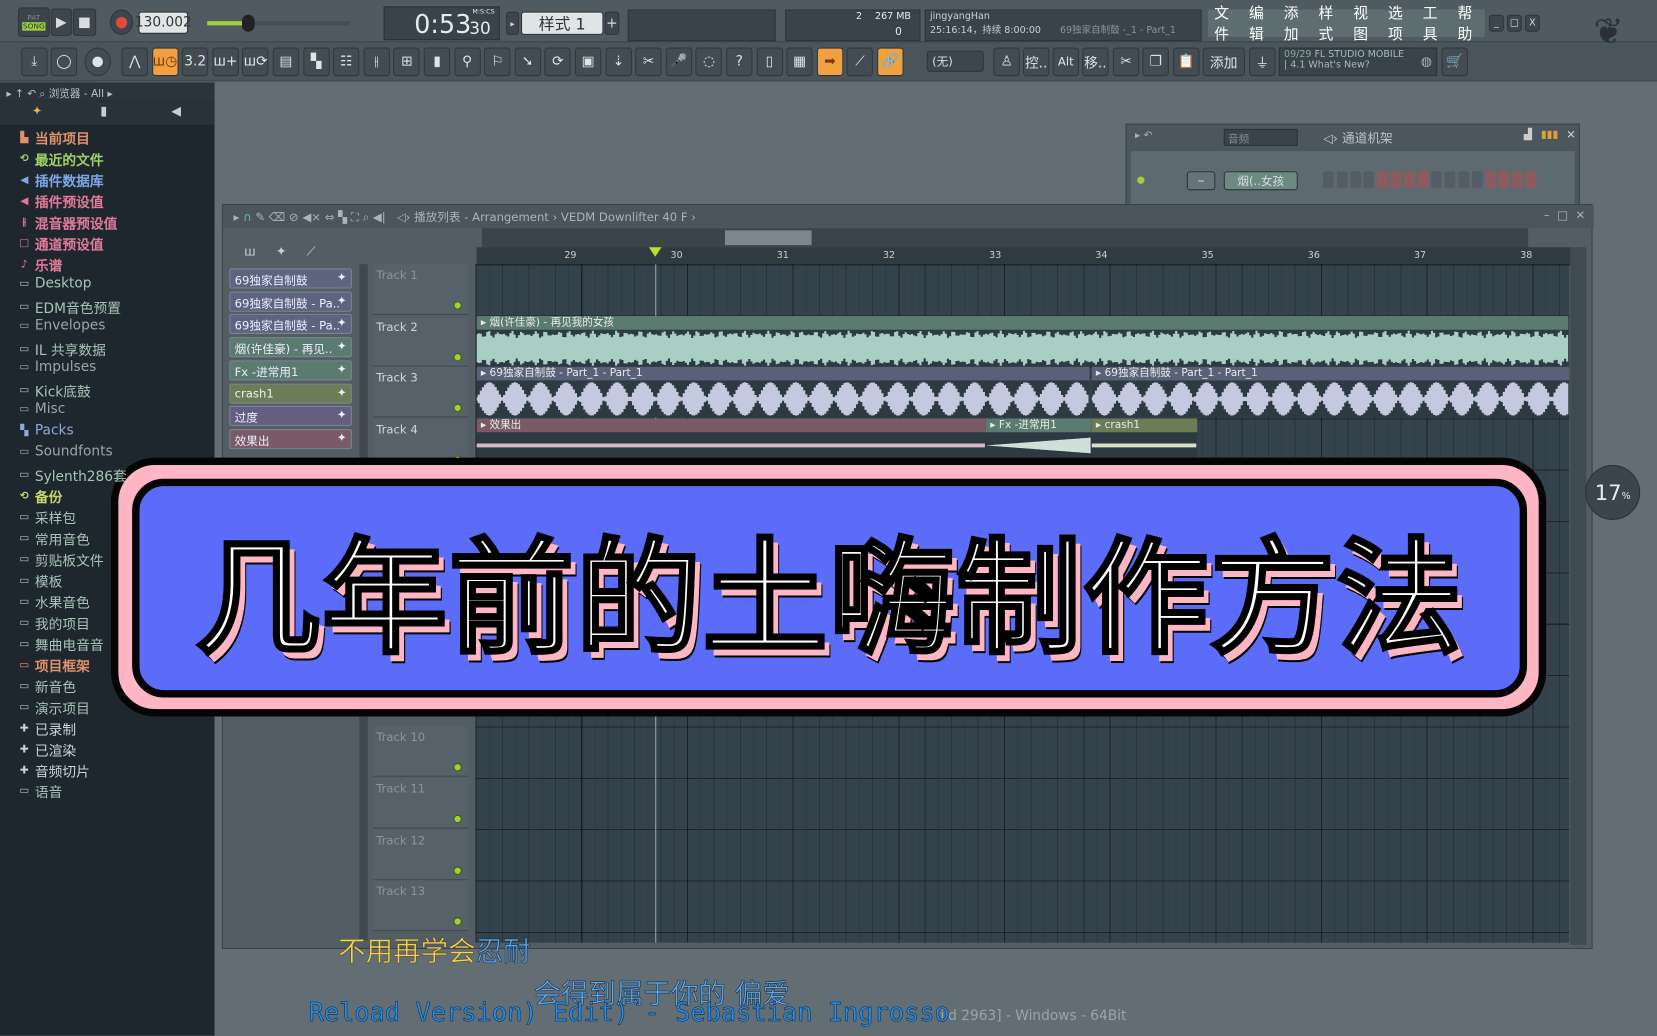 Image resolution: width=1657 pixels, height=1036 pixels. What do you see at coordinates (40, 264) in the screenshot?
I see `browser-item: ♪ 乐谱` at bounding box center [40, 264].